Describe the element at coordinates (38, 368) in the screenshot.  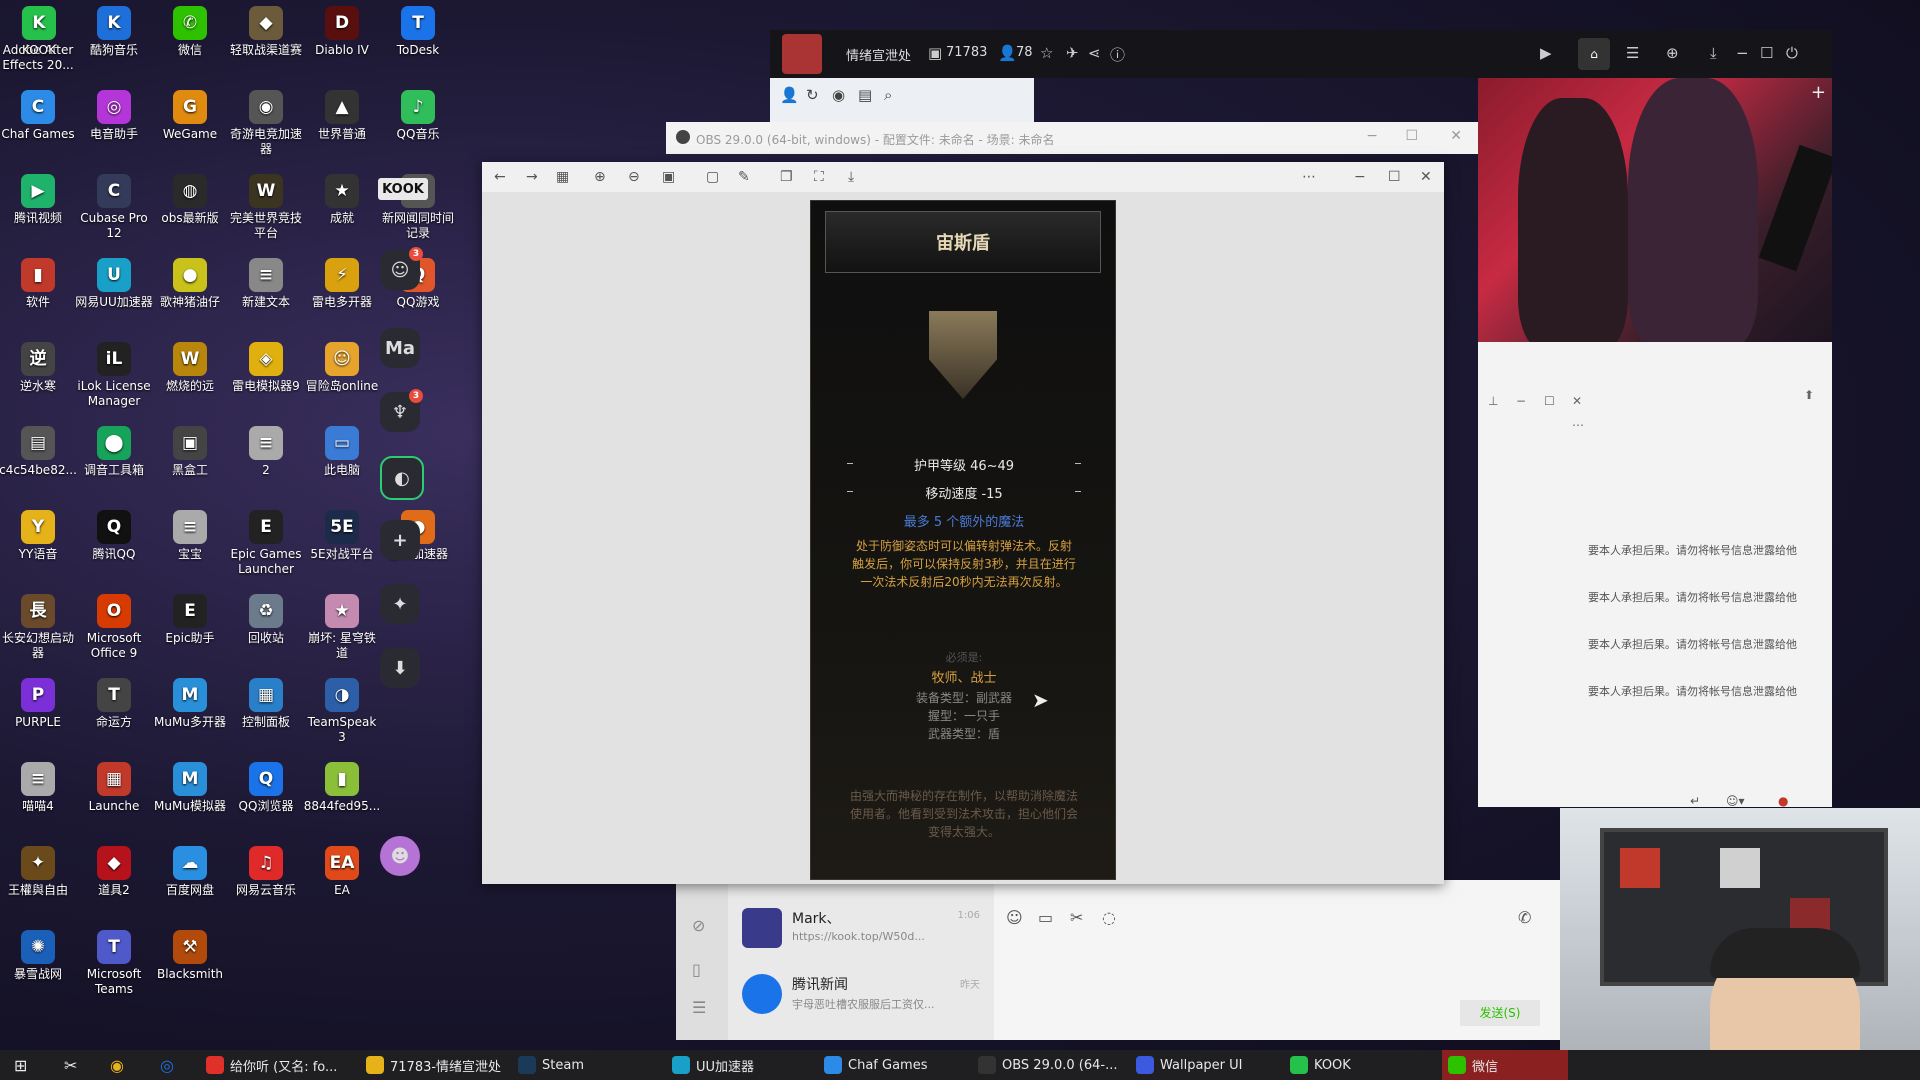
I see `desktop-icon: 逆逆水寒` at that location.